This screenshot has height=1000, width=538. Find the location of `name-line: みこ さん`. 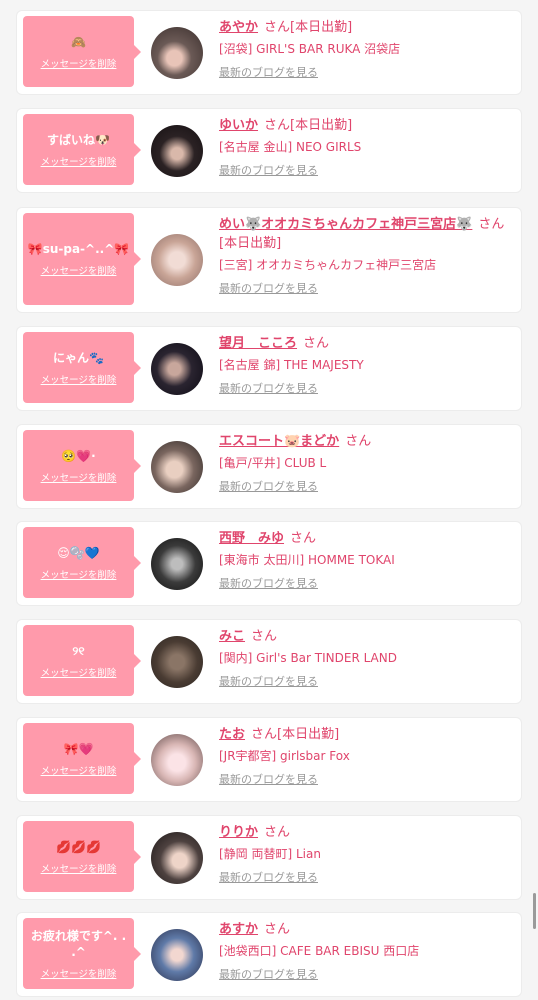

name-line: みこ さん is located at coordinates (364, 636).